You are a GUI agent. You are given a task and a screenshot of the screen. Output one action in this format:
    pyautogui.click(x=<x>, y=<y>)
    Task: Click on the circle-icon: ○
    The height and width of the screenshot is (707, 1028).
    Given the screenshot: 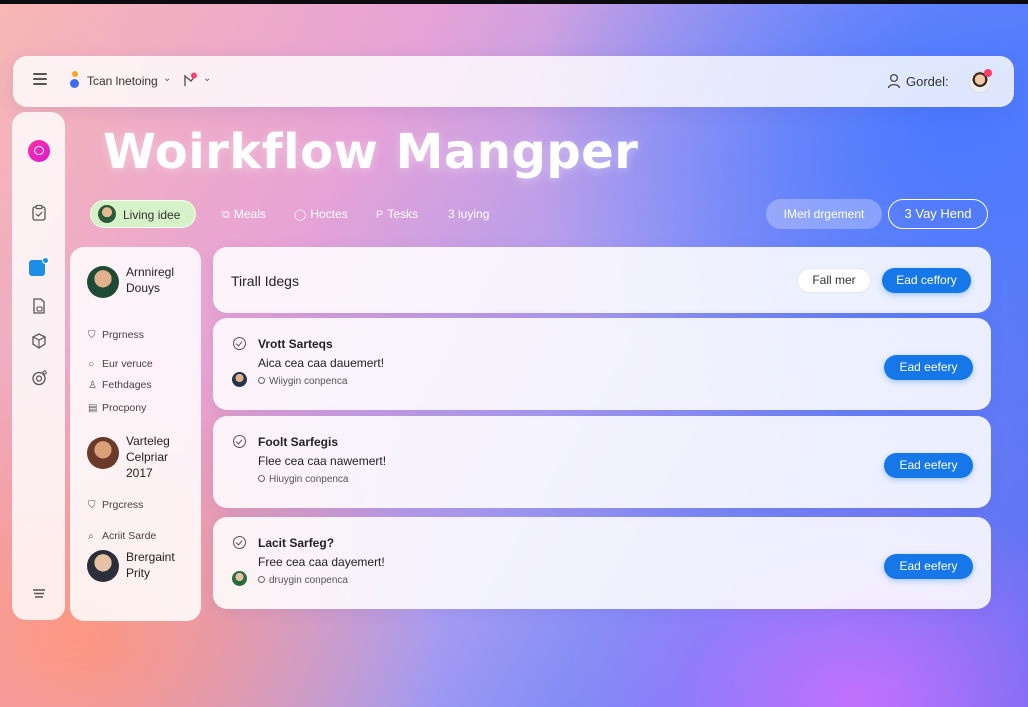 What is the action you would take?
    pyautogui.click(x=91, y=364)
    